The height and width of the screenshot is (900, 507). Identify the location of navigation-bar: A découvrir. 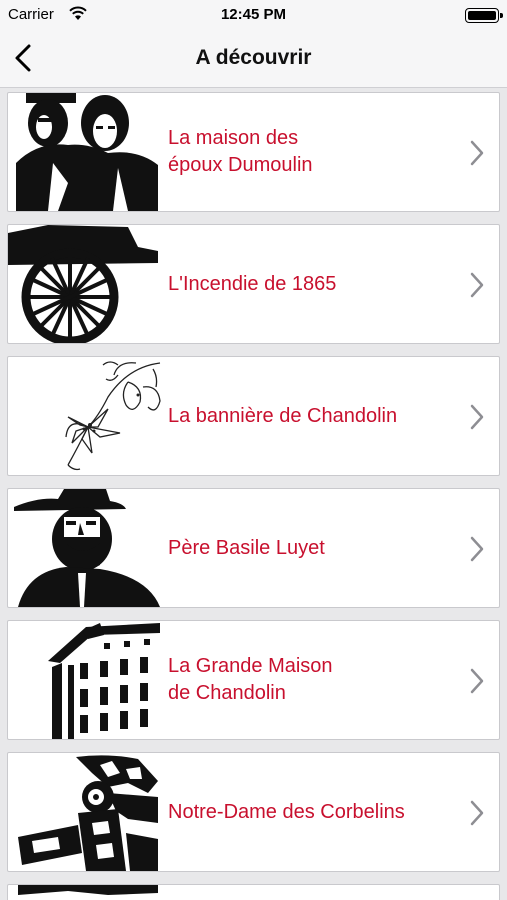
(253, 59).